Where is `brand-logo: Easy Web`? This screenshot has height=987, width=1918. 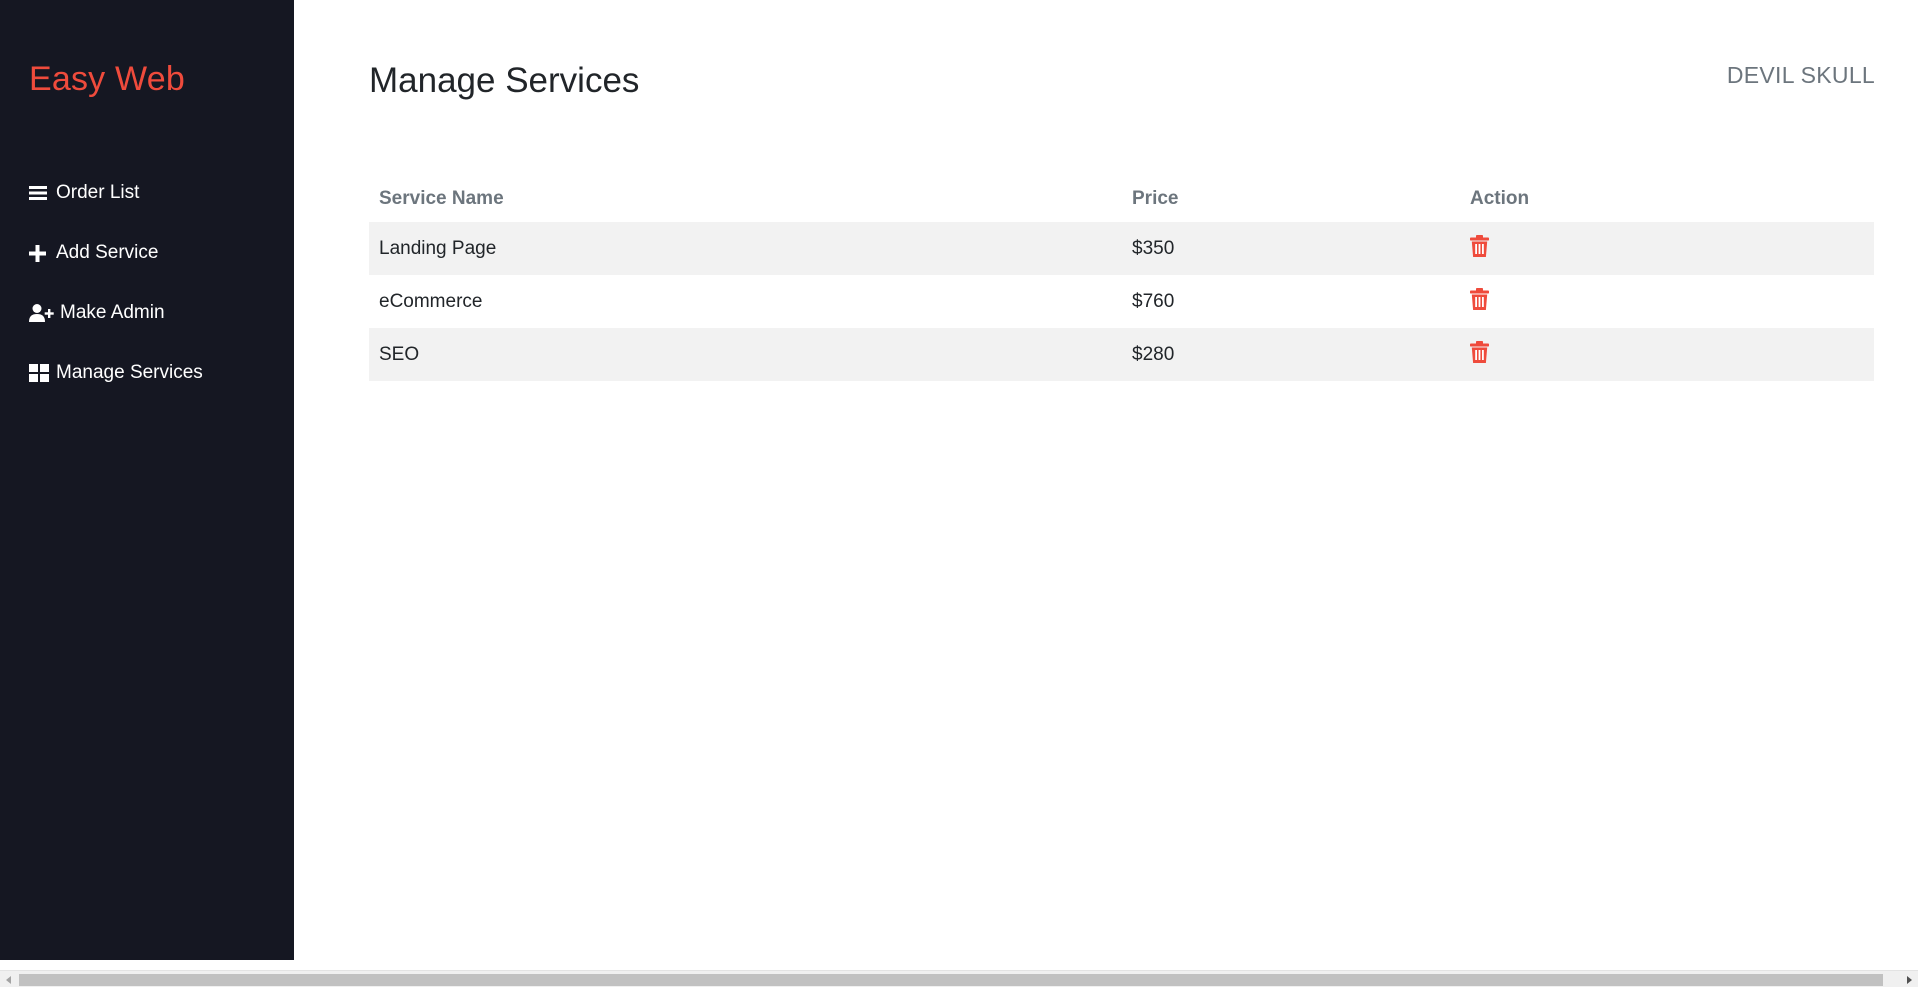 brand-logo: Easy Web is located at coordinates (107, 79).